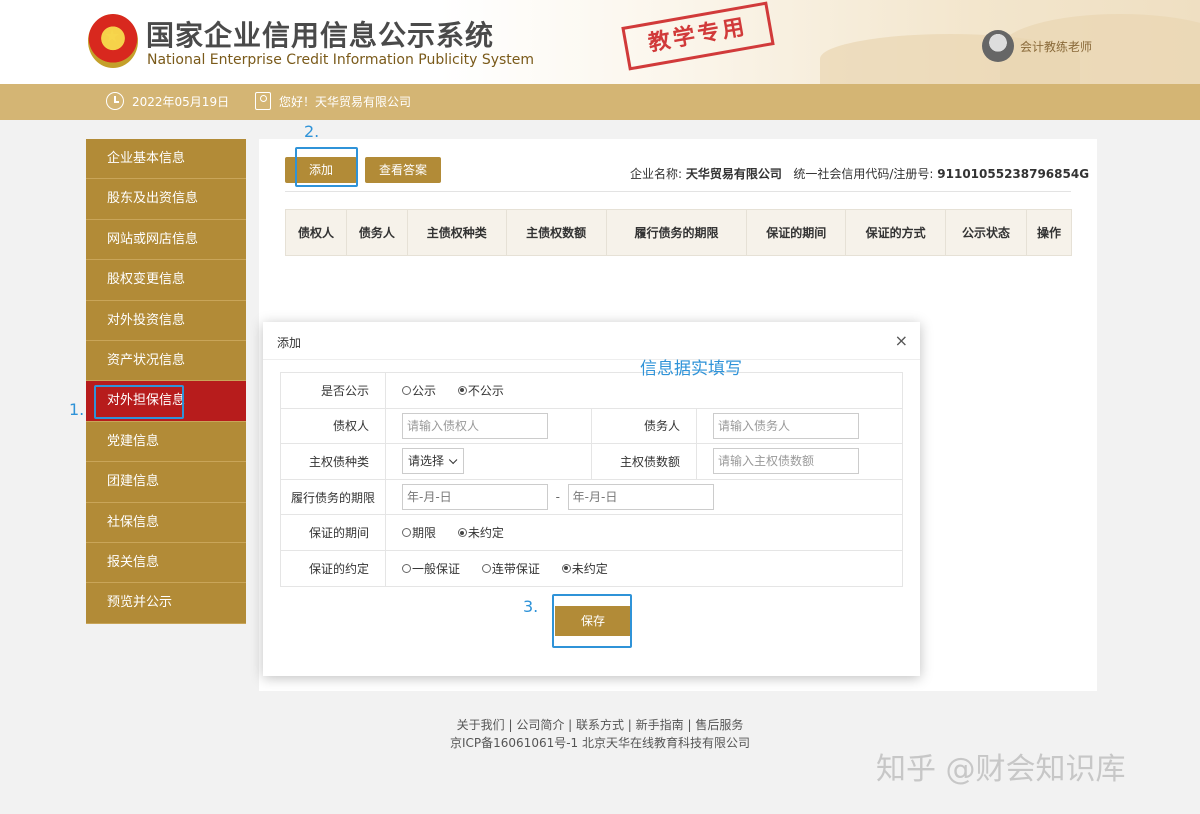  I want to click on claim-type-cell: 请选择, so click(488, 461).